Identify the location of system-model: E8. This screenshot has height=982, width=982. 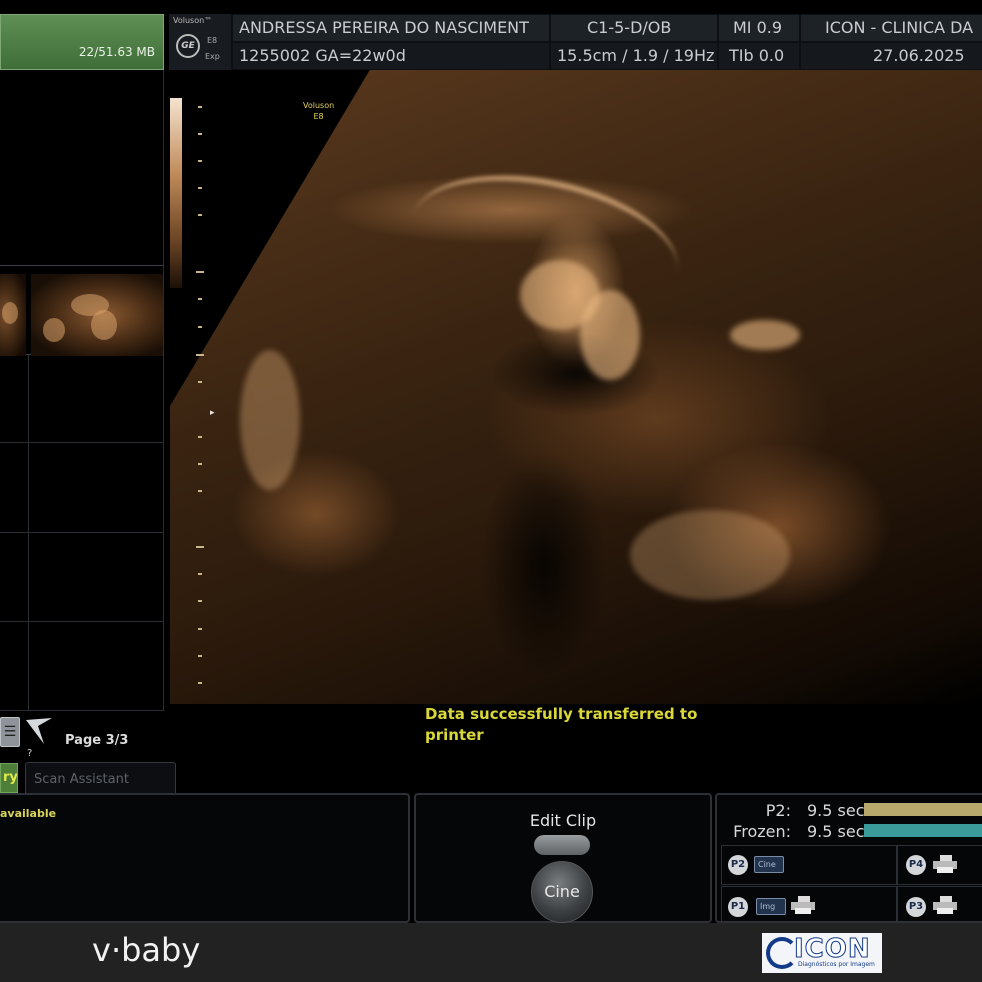
(212, 40).